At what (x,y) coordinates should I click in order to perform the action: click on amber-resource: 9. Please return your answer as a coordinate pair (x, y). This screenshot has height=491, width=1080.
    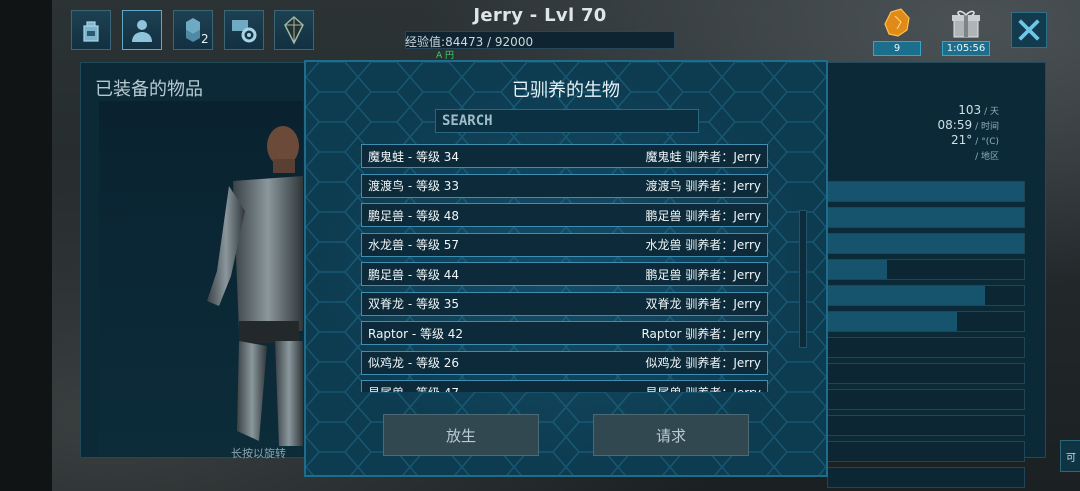
    Looking at the image, I should click on (897, 31).